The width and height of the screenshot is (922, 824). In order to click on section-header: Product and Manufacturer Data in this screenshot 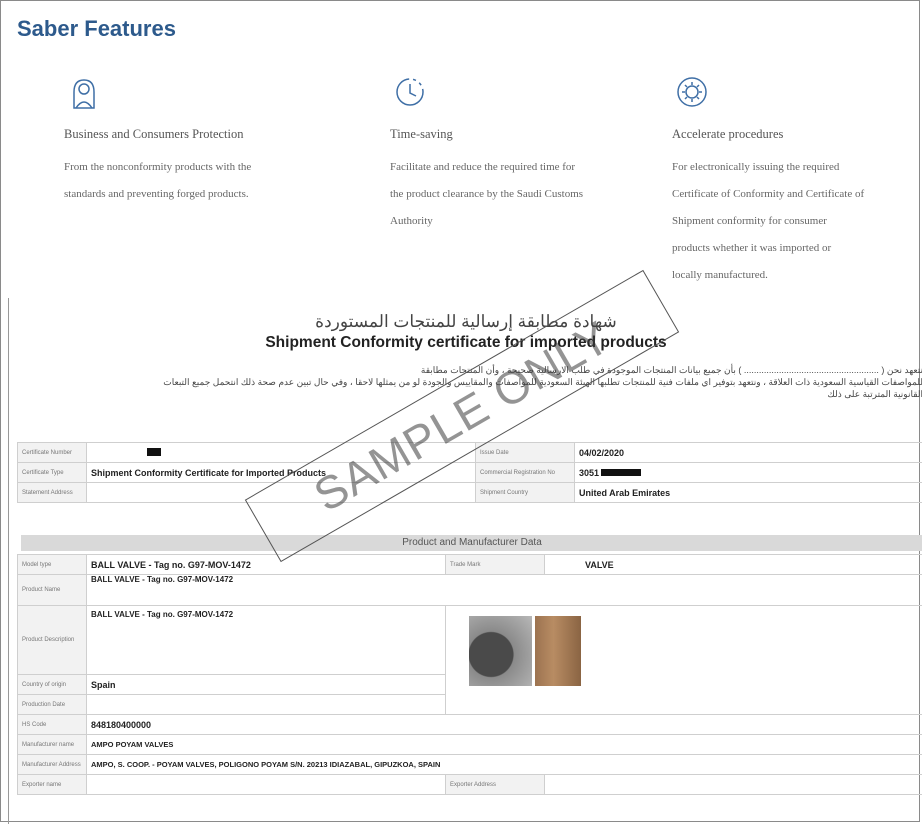, I will do `click(471, 543)`.